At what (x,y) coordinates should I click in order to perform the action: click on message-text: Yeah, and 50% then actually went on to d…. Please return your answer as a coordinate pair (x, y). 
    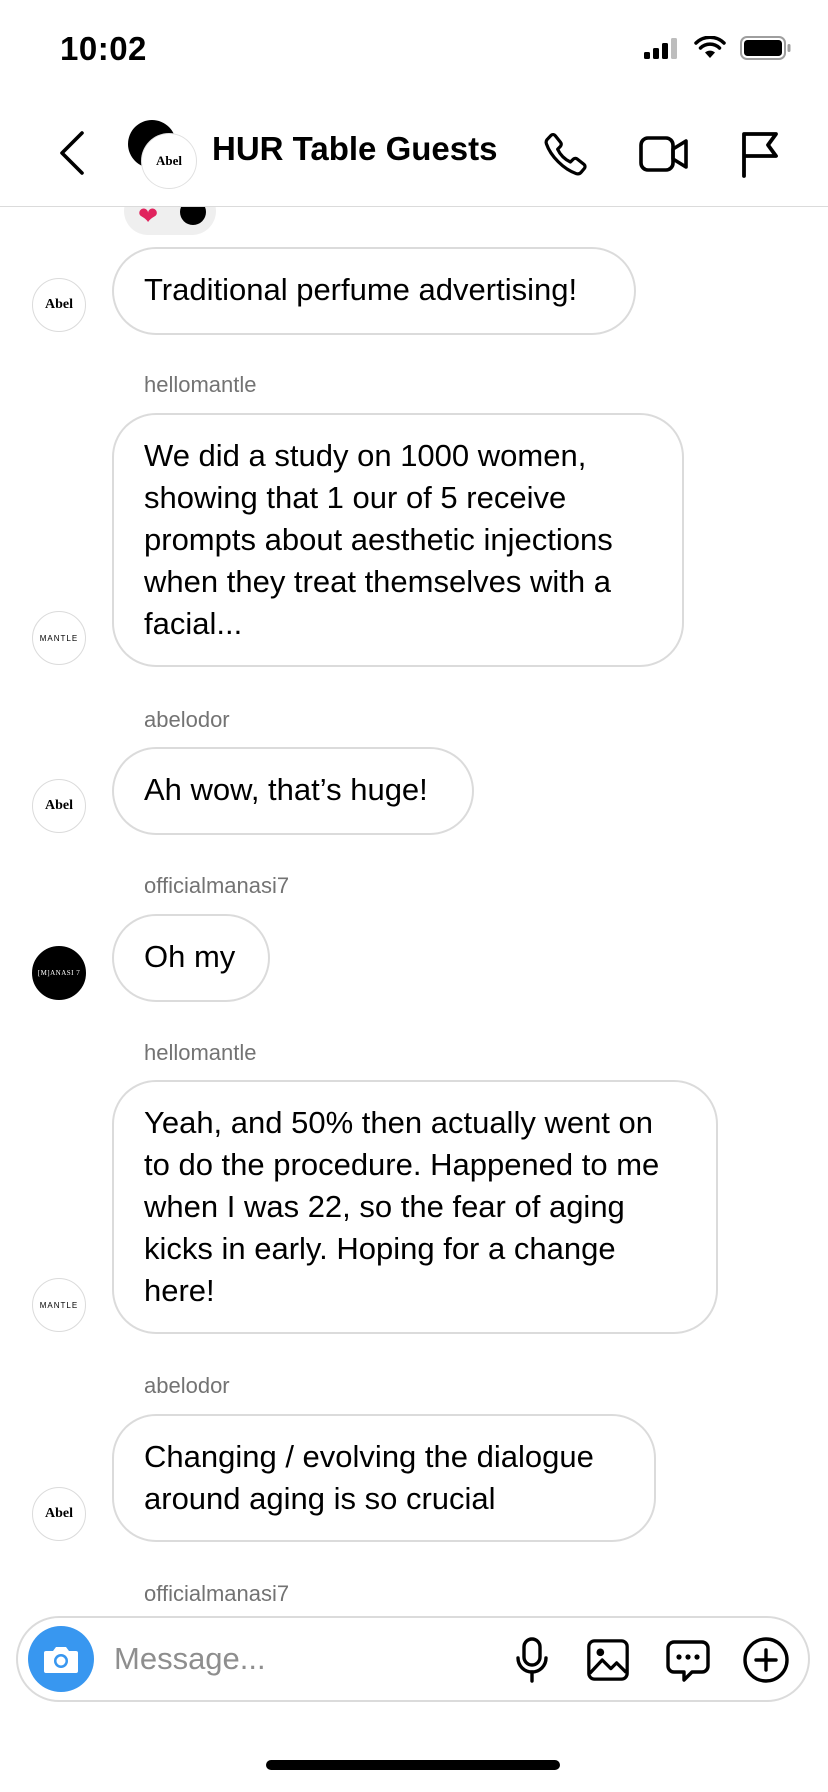
    Looking at the image, I should click on (402, 1206).